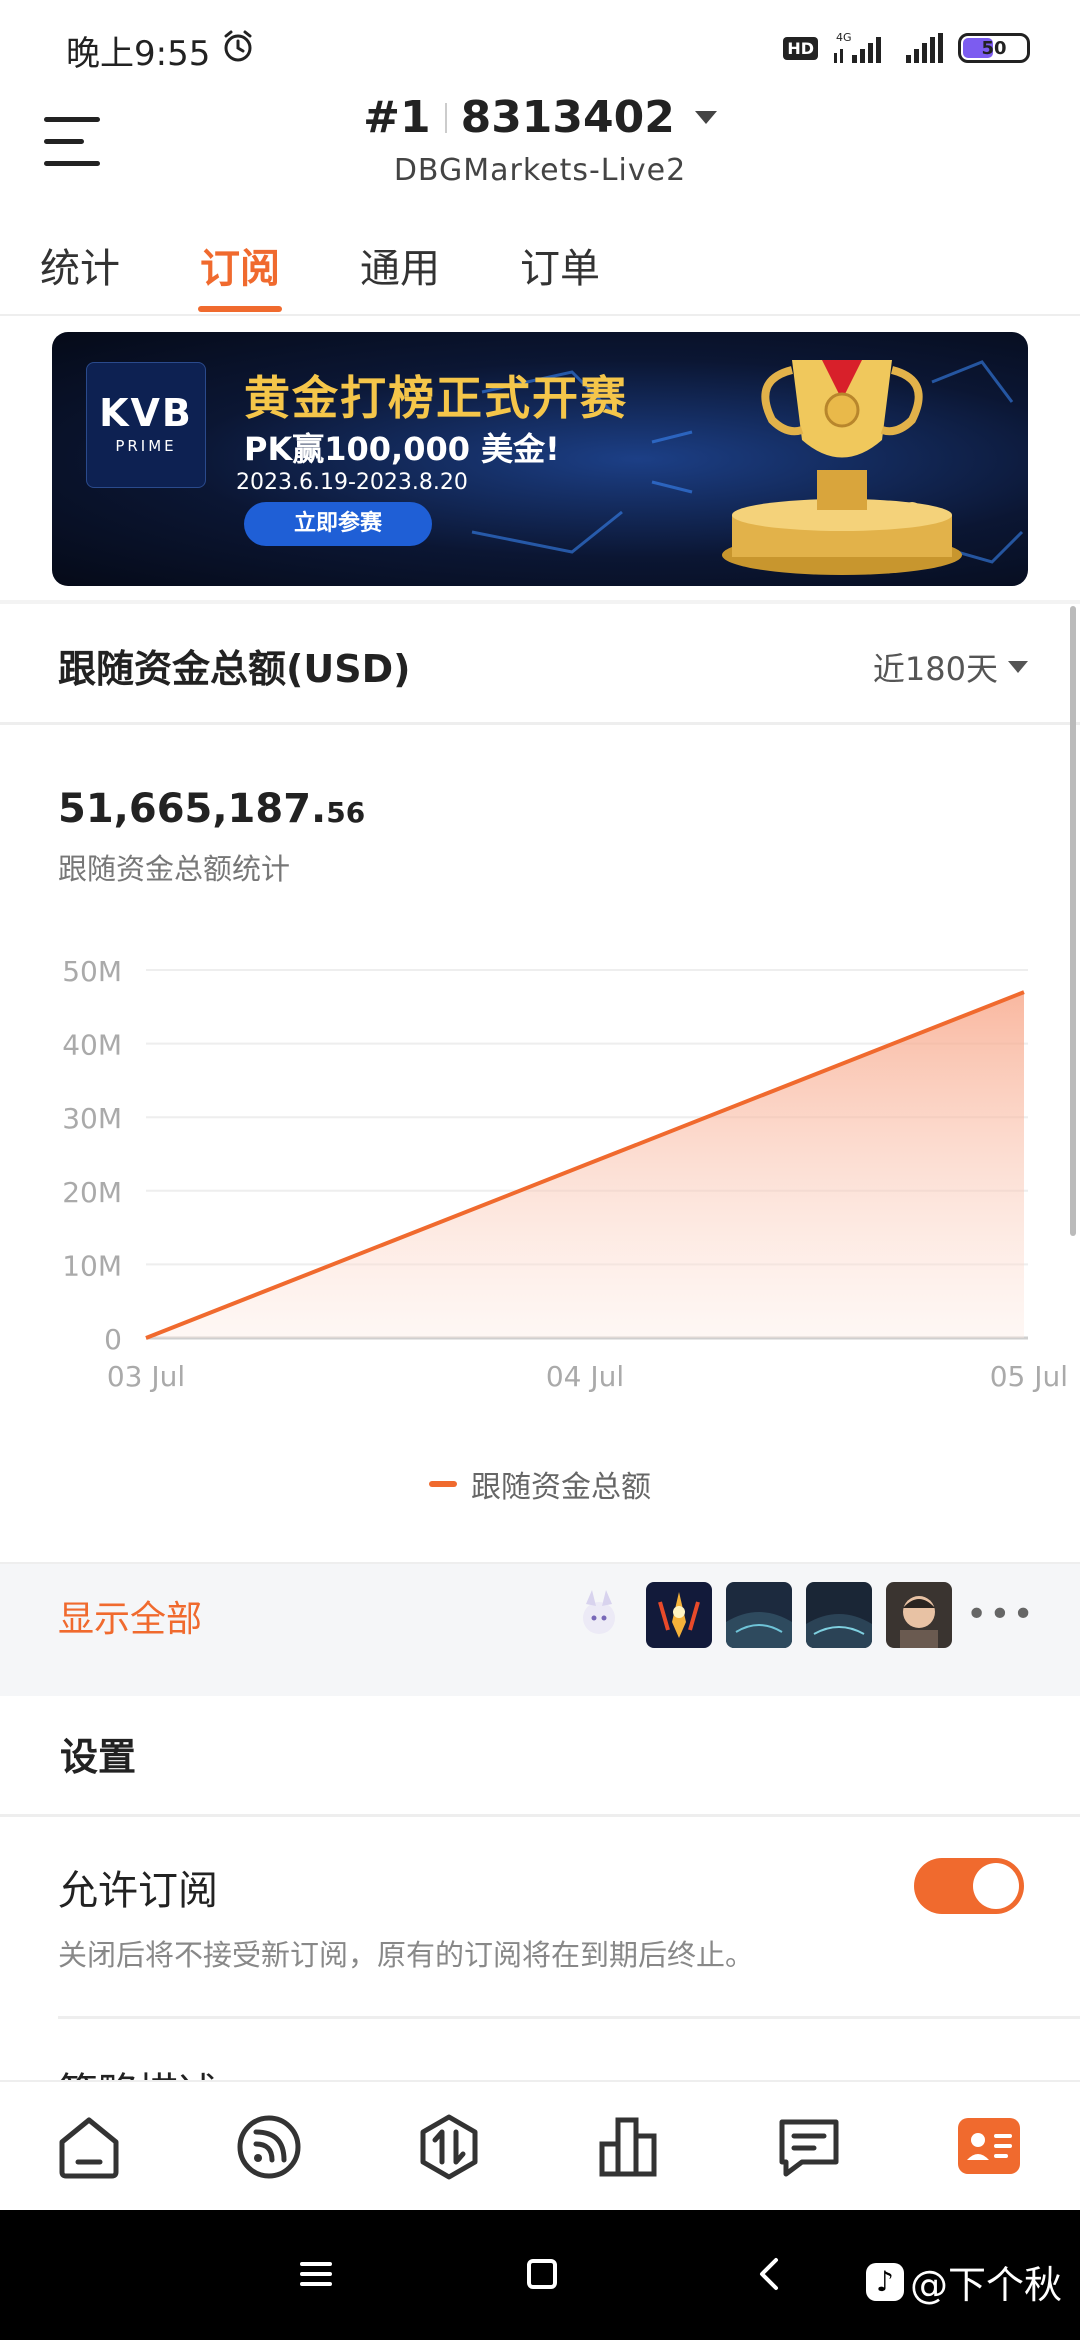 The width and height of the screenshot is (1080, 2340). What do you see at coordinates (92, 1045) in the screenshot?
I see `y-tick-label: 40M` at bounding box center [92, 1045].